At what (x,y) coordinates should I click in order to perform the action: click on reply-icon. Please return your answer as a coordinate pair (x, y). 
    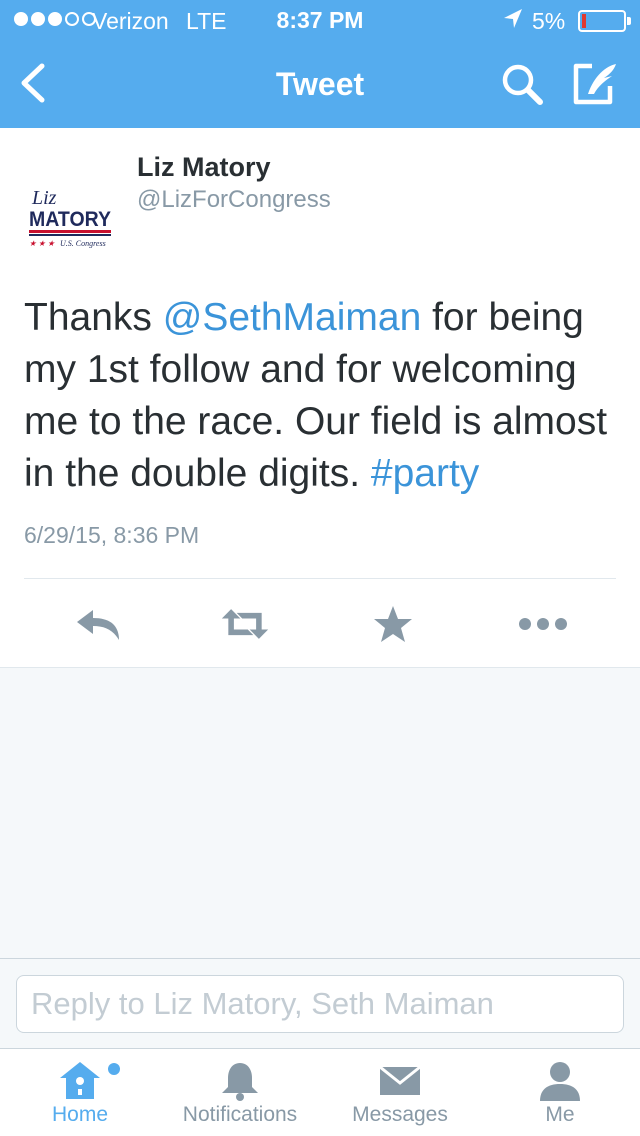
    Looking at the image, I should click on (98, 625).